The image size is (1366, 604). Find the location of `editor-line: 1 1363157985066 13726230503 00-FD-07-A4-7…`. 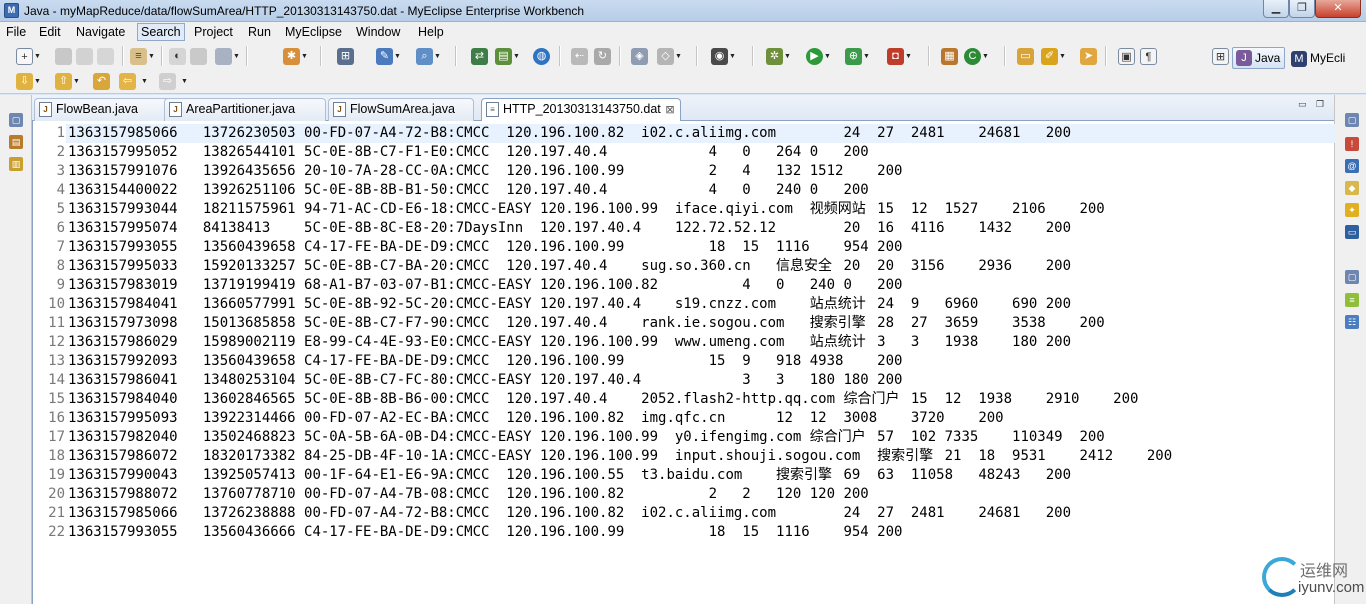

editor-line: 1 1363157985066 13726230503 00-FD-07-A4-7… is located at coordinates (683, 133).